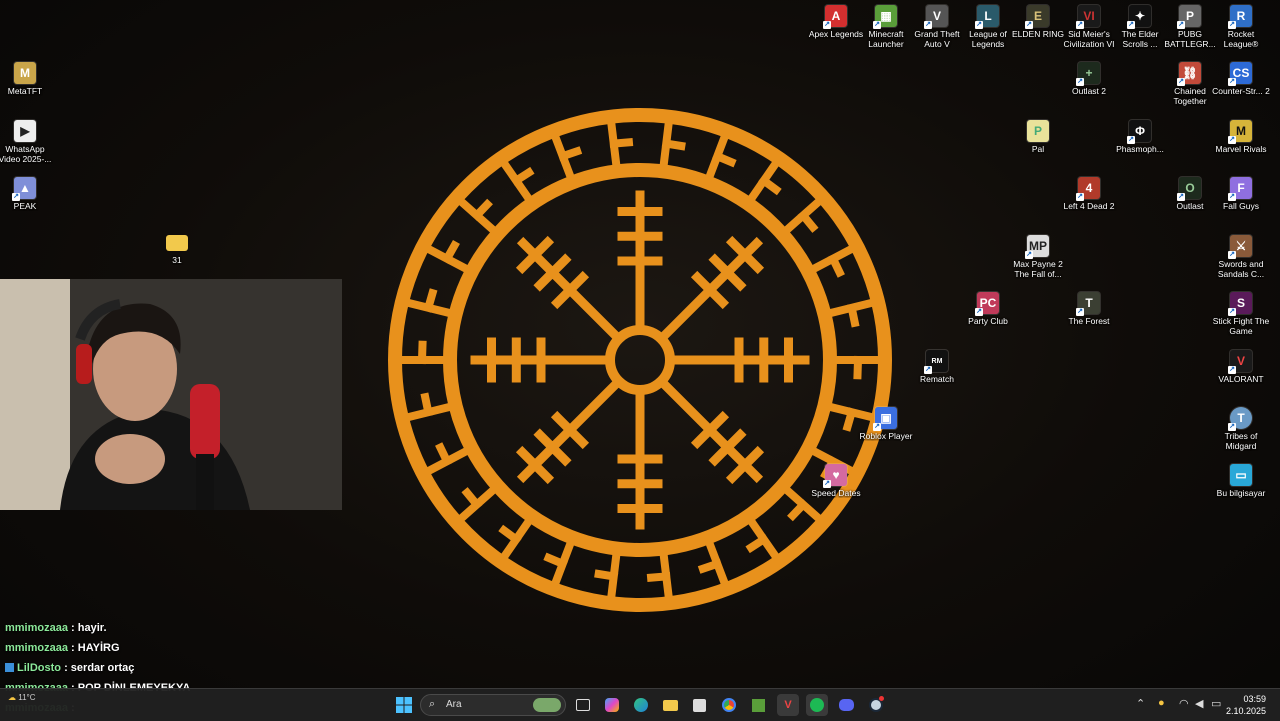  I want to click on start-button, so click(404, 705).